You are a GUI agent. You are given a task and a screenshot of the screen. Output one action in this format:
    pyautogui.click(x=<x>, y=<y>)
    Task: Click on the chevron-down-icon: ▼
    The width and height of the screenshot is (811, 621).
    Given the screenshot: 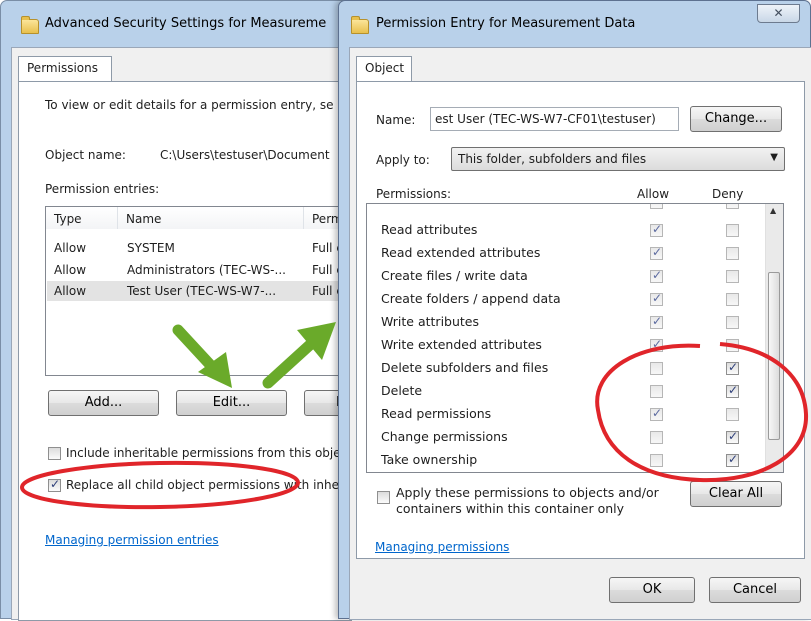 What is the action you would take?
    pyautogui.click(x=774, y=157)
    